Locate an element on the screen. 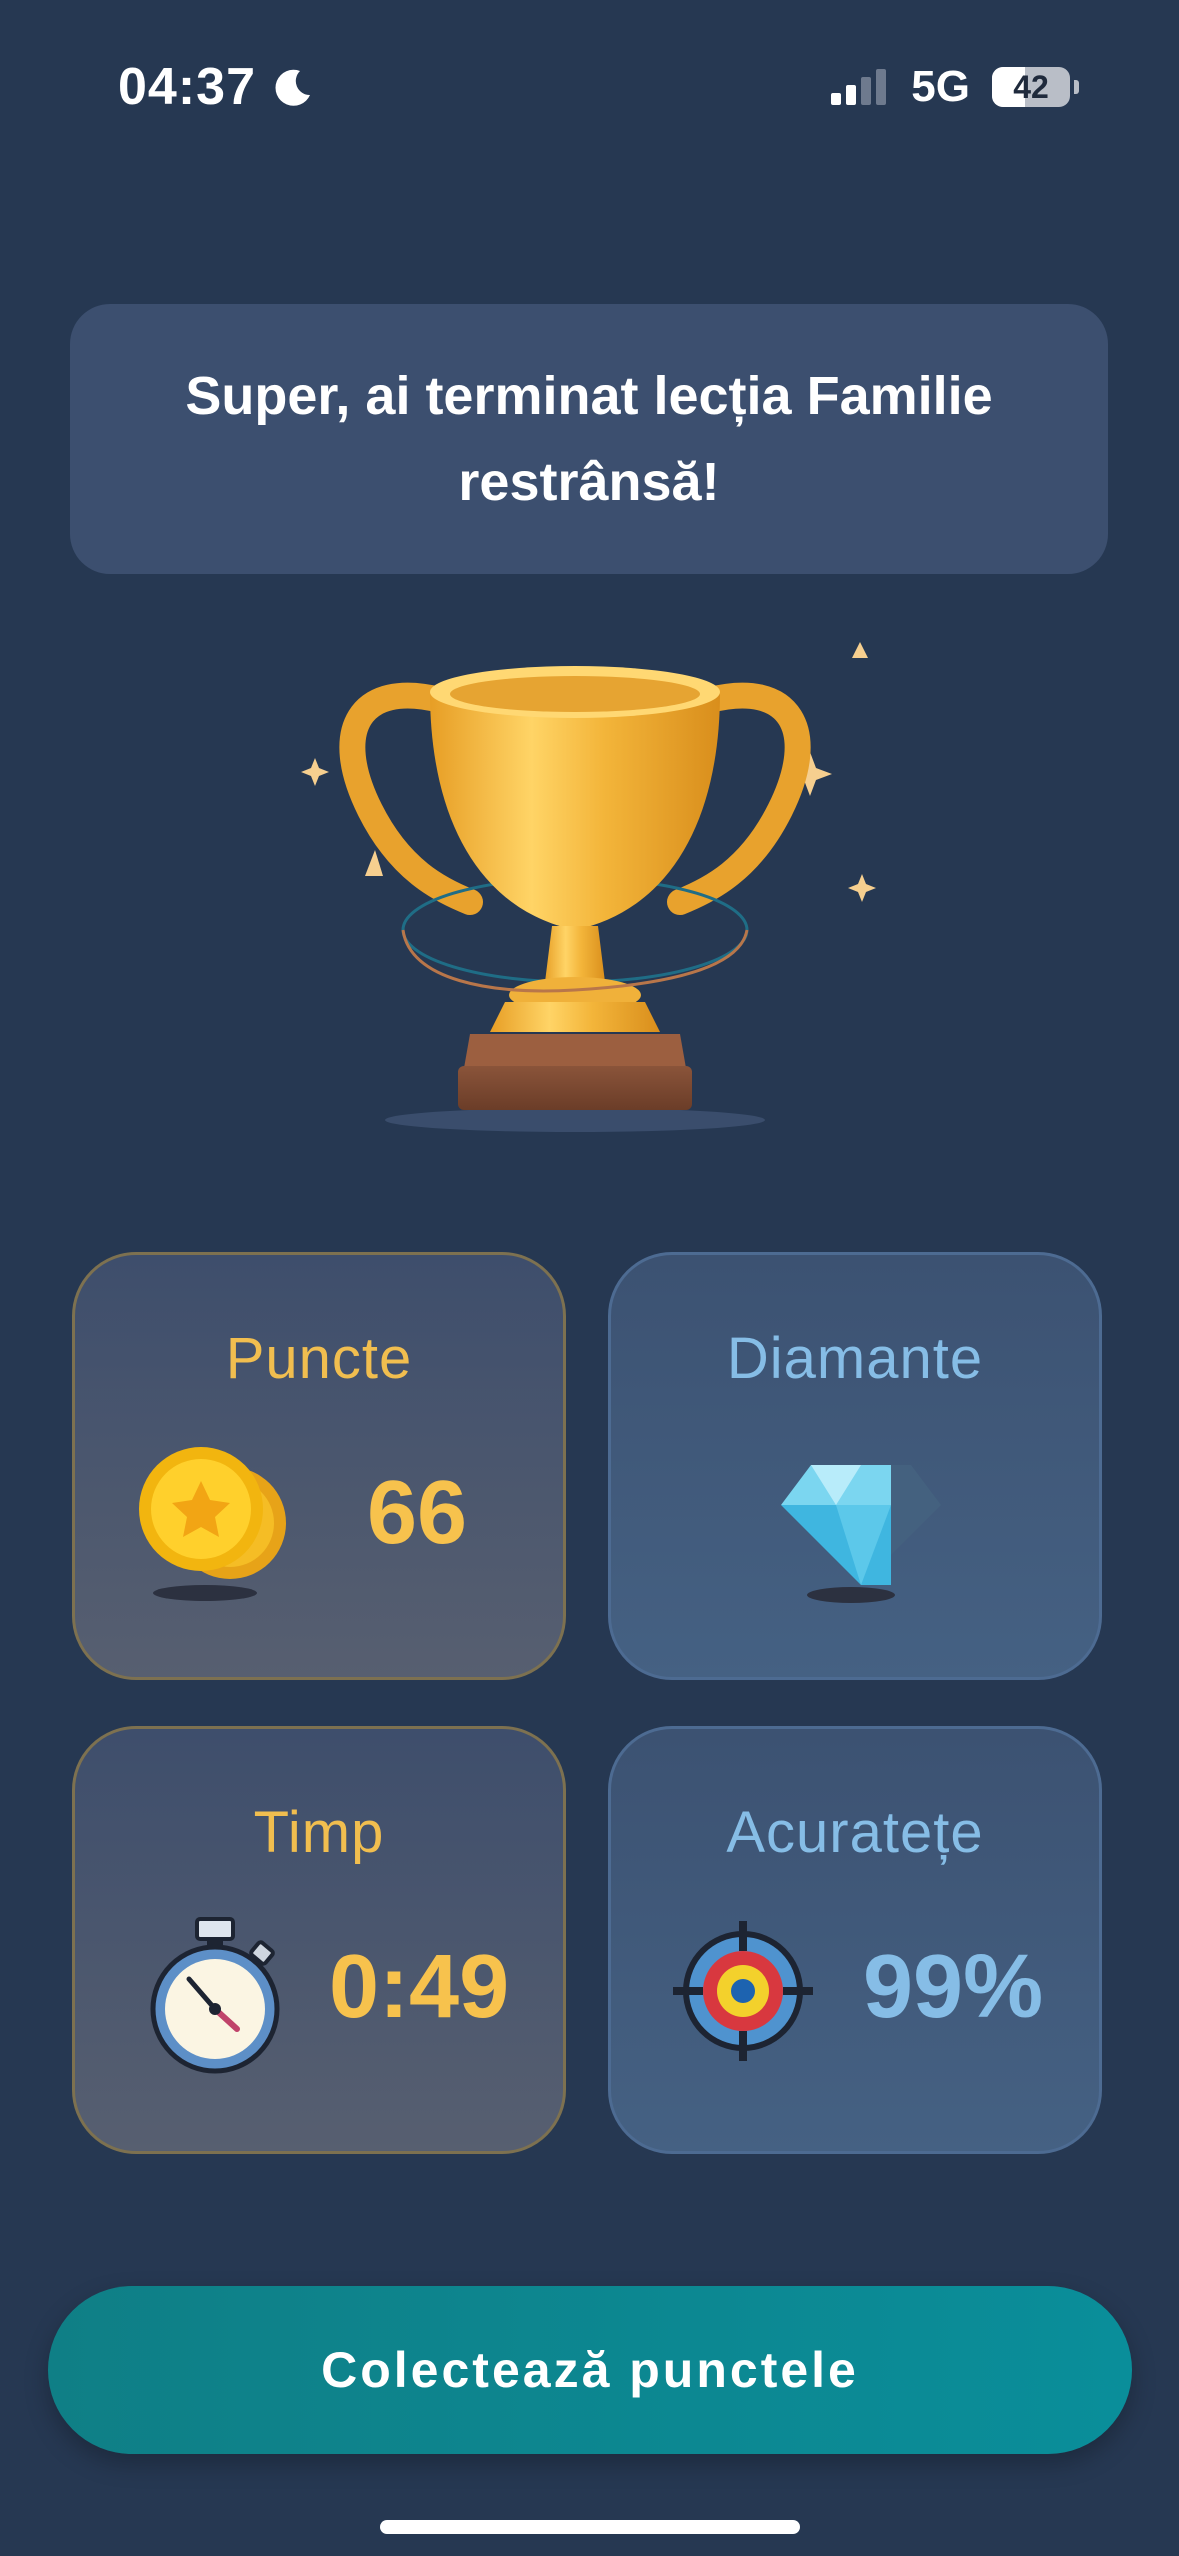 The width and height of the screenshot is (1179, 2556). diamonds-label: Diamante is located at coordinates (855, 1358).